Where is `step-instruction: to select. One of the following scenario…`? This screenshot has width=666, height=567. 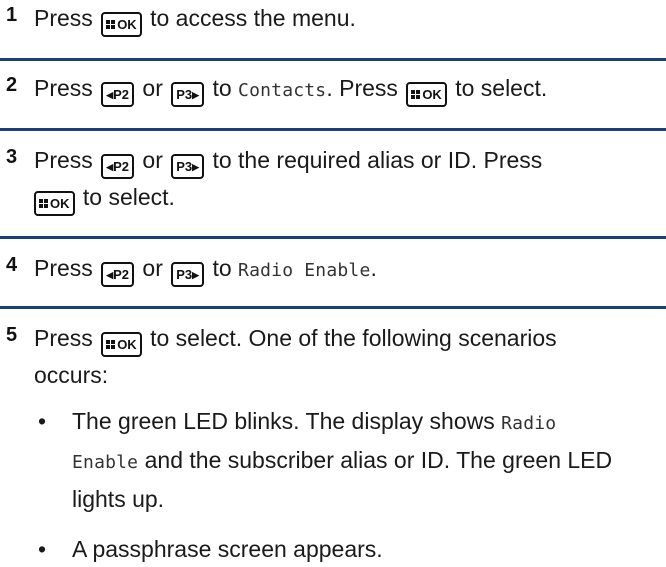 step-instruction: to select. One of the following scenario… is located at coordinates (350, 338).